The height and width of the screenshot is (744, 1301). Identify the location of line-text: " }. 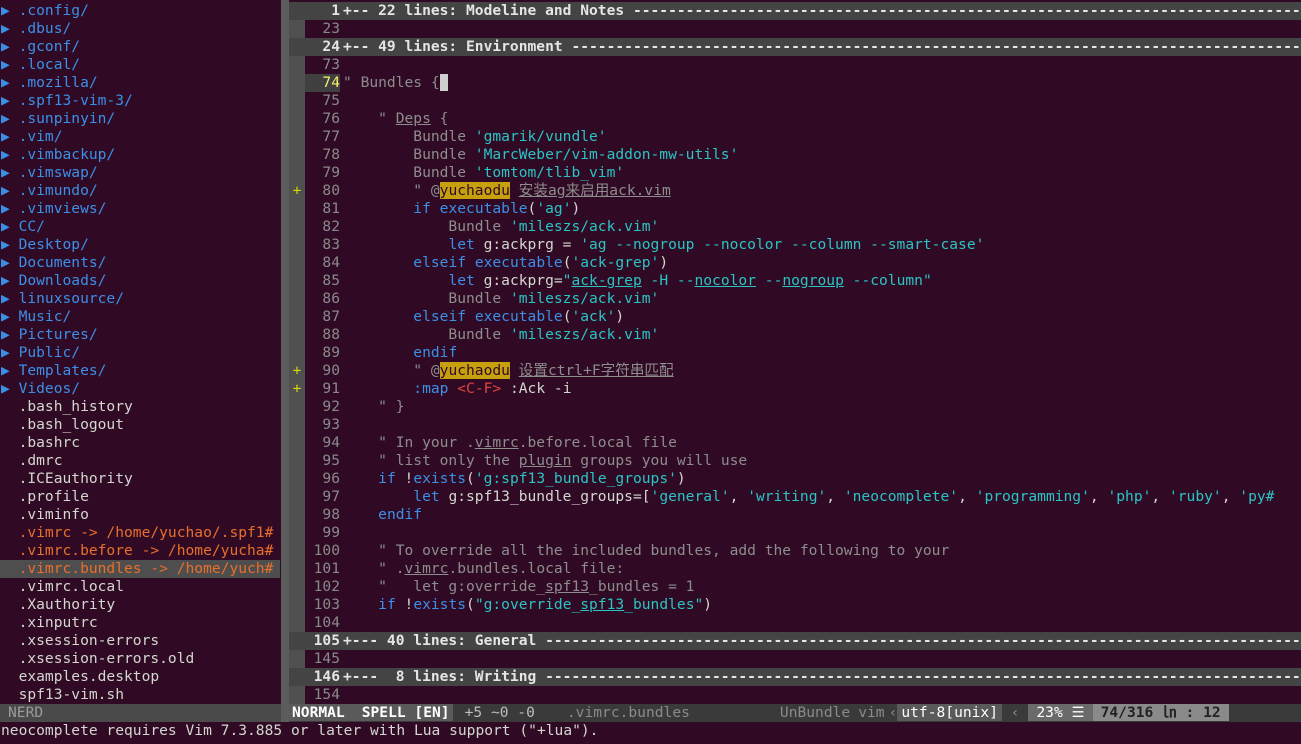
(373, 407).